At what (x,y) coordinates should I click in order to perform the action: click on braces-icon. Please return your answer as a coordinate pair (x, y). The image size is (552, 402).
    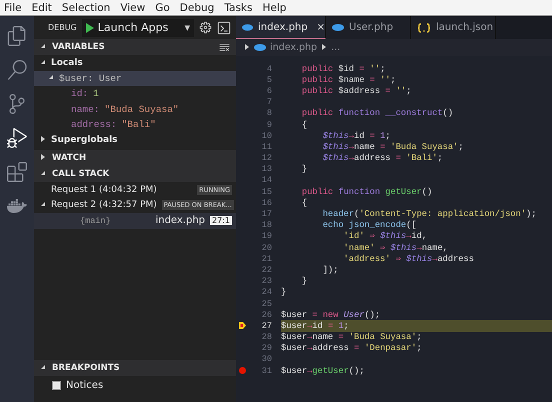
    Looking at the image, I should click on (424, 27).